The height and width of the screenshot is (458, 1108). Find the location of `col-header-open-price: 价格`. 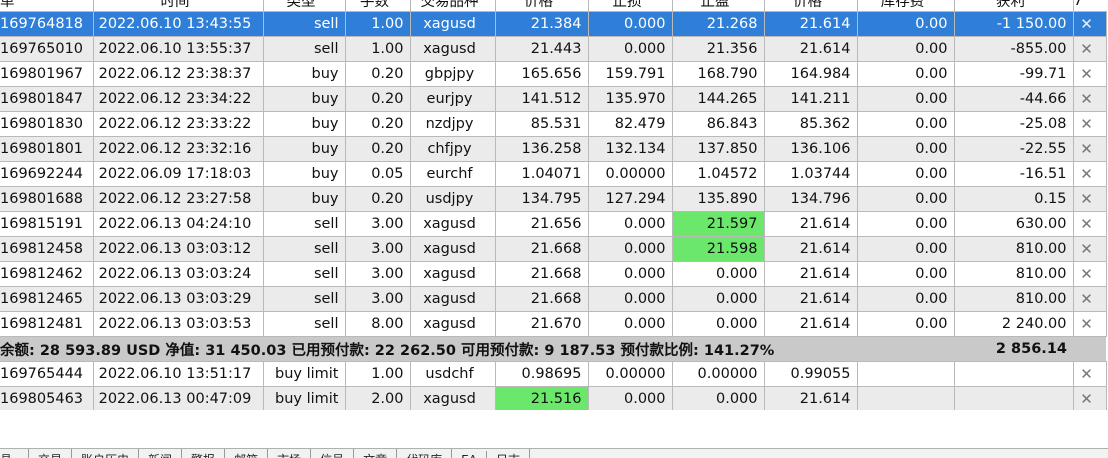

col-header-open-price: 价格 is located at coordinates (542, 6).